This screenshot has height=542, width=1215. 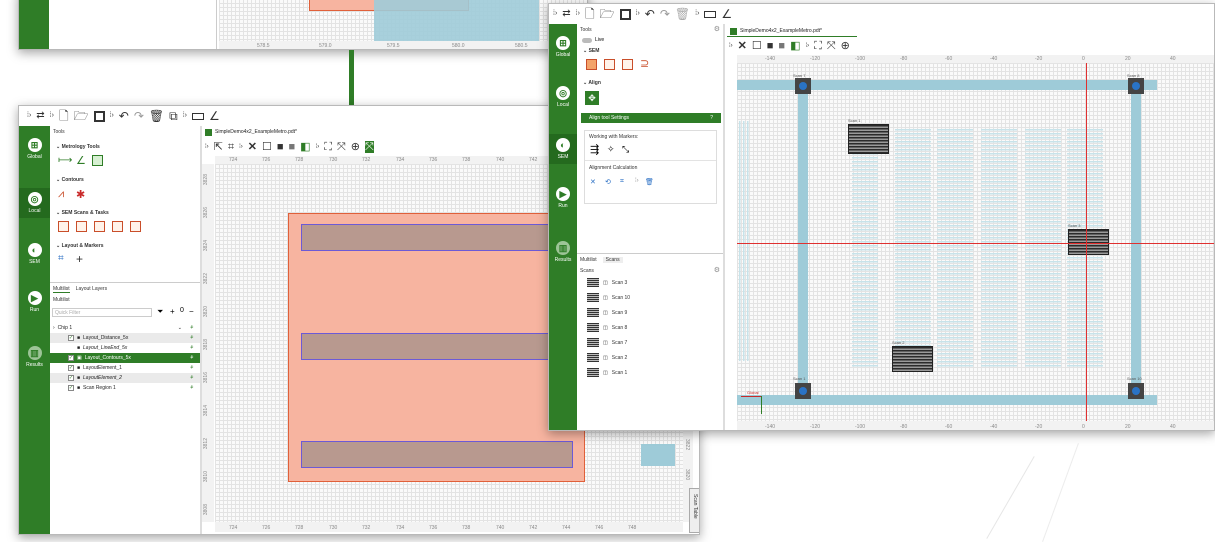 What do you see at coordinates (627, 64) in the screenshot?
I see `sem-step-icon` at bounding box center [627, 64].